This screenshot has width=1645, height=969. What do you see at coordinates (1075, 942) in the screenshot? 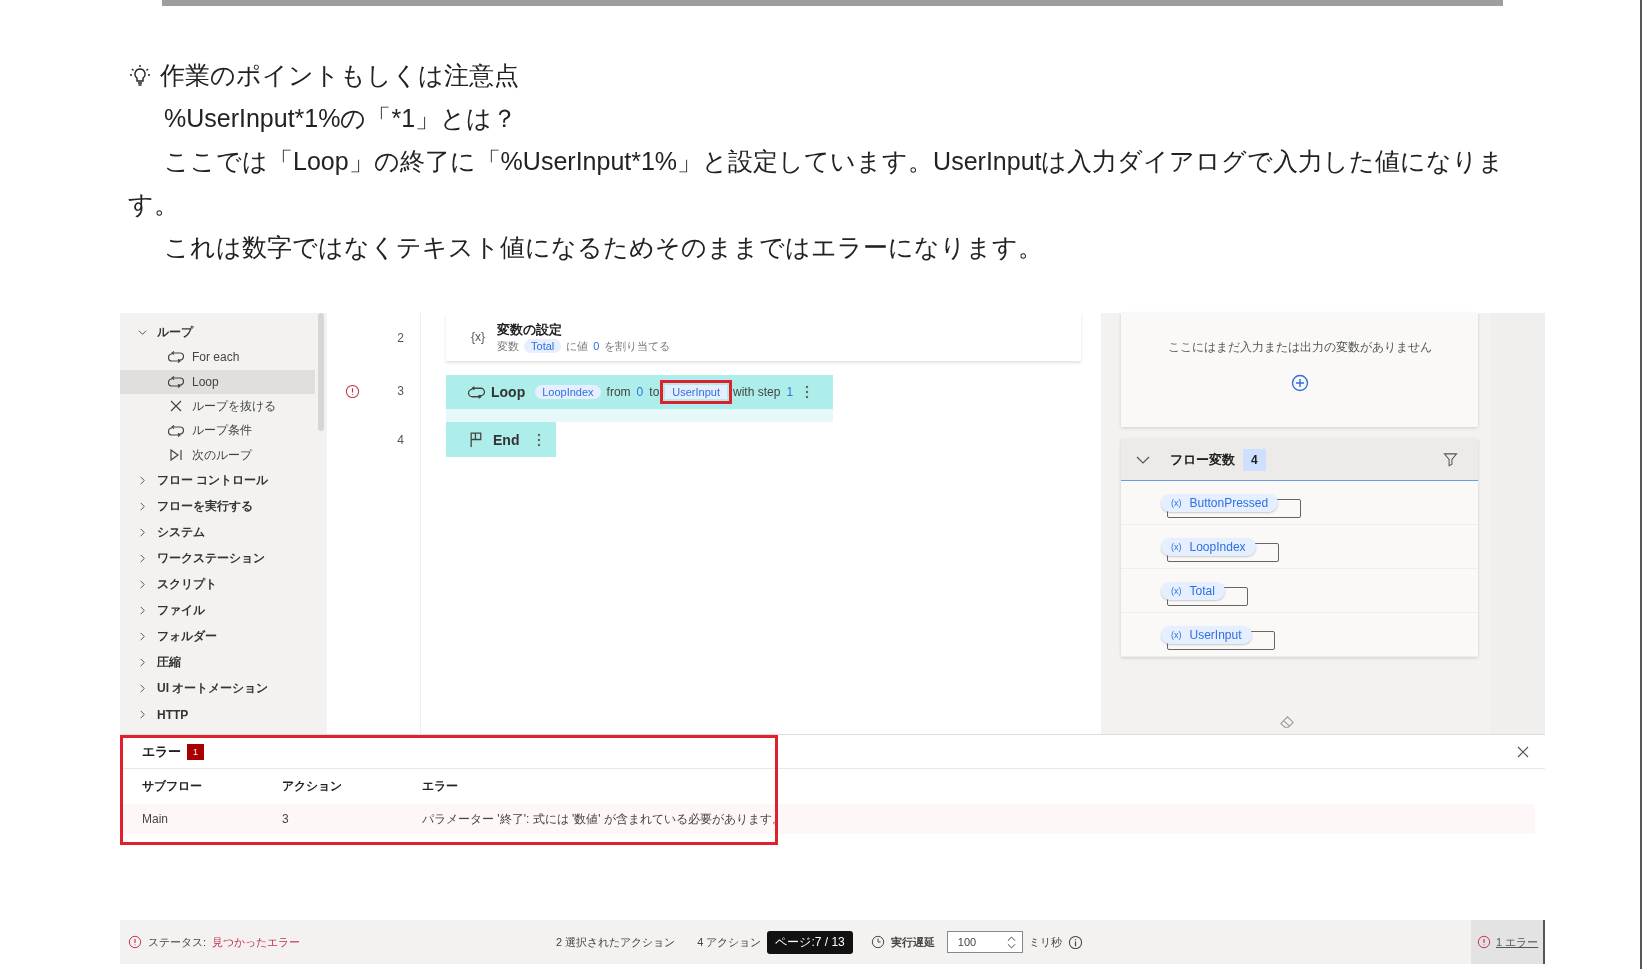
I see `info-icon` at bounding box center [1075, 942].